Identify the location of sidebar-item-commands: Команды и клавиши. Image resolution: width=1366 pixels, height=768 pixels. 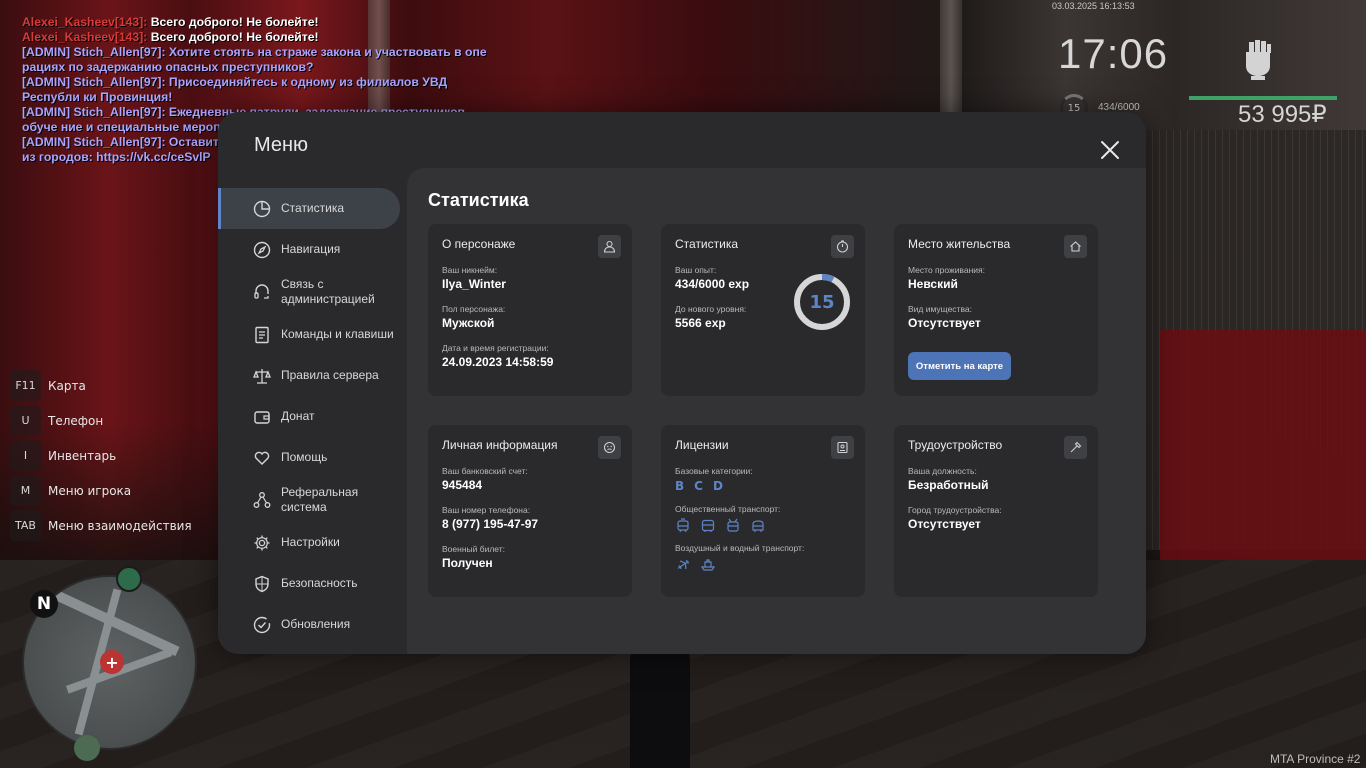
(309, 334).